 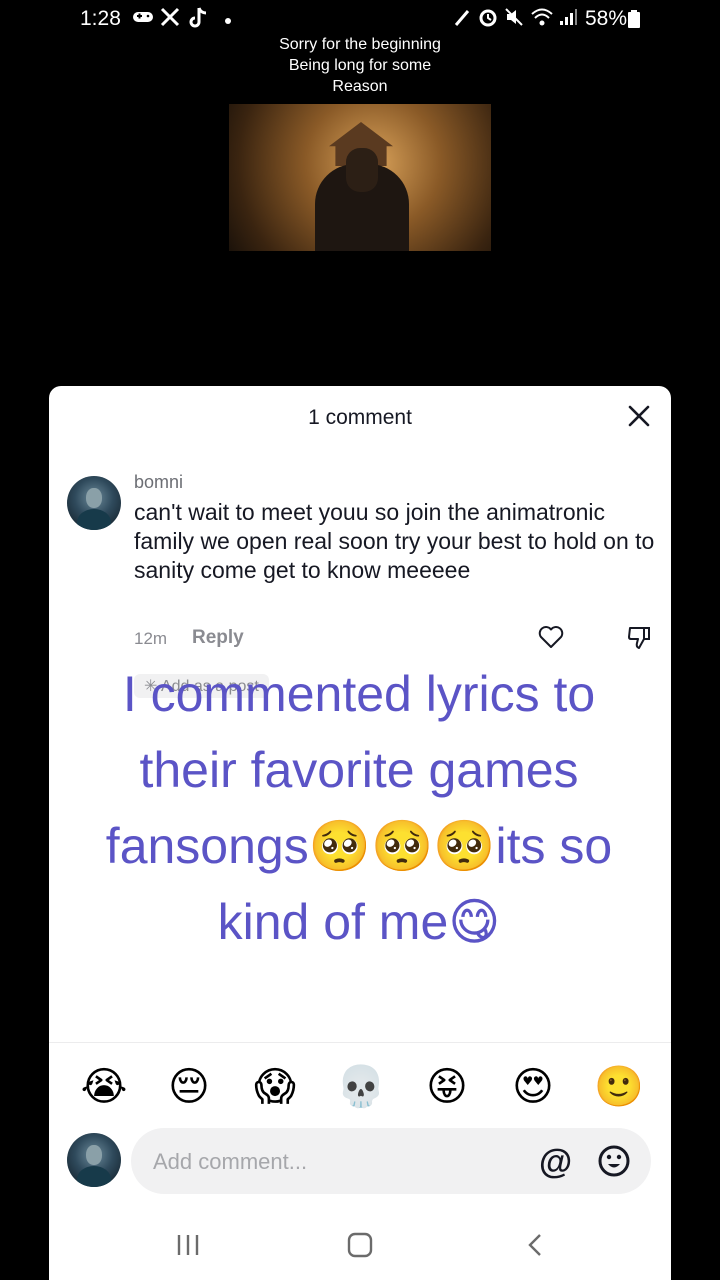 What do you see at coordinates (606, 18) in the screenshot?
I see `battery-level: 58%` at bounding box center [606, 18].